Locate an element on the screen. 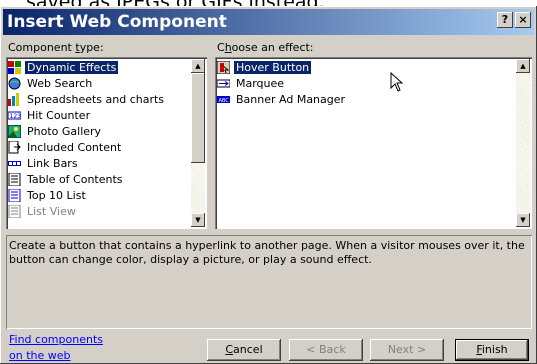  banner-ad-icon: ABC is located at coordinates (223, 99).